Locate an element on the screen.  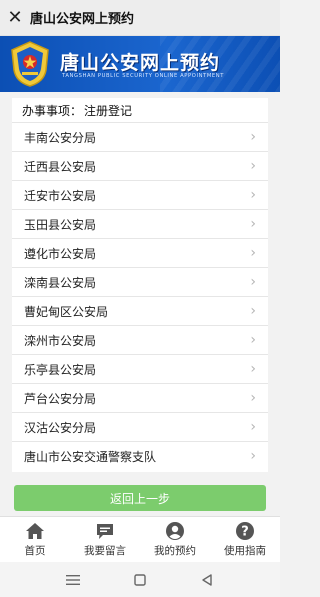
list-item: 滦州市公安局 › is located at coordinates (140, 339).